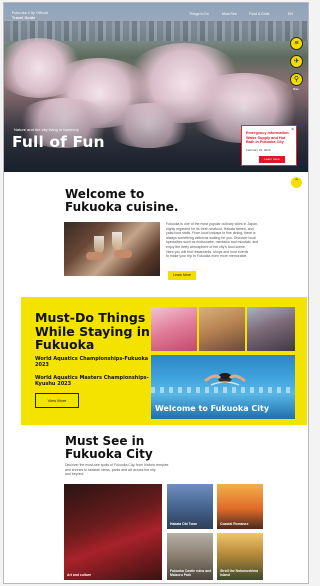 The image size is (320, 586). What do you see at coordinates (191, 573) in the screenshot?
I see `card-label: Fukuoka Castle ruins and Maizuru Park` at bounding box center [191, 573].